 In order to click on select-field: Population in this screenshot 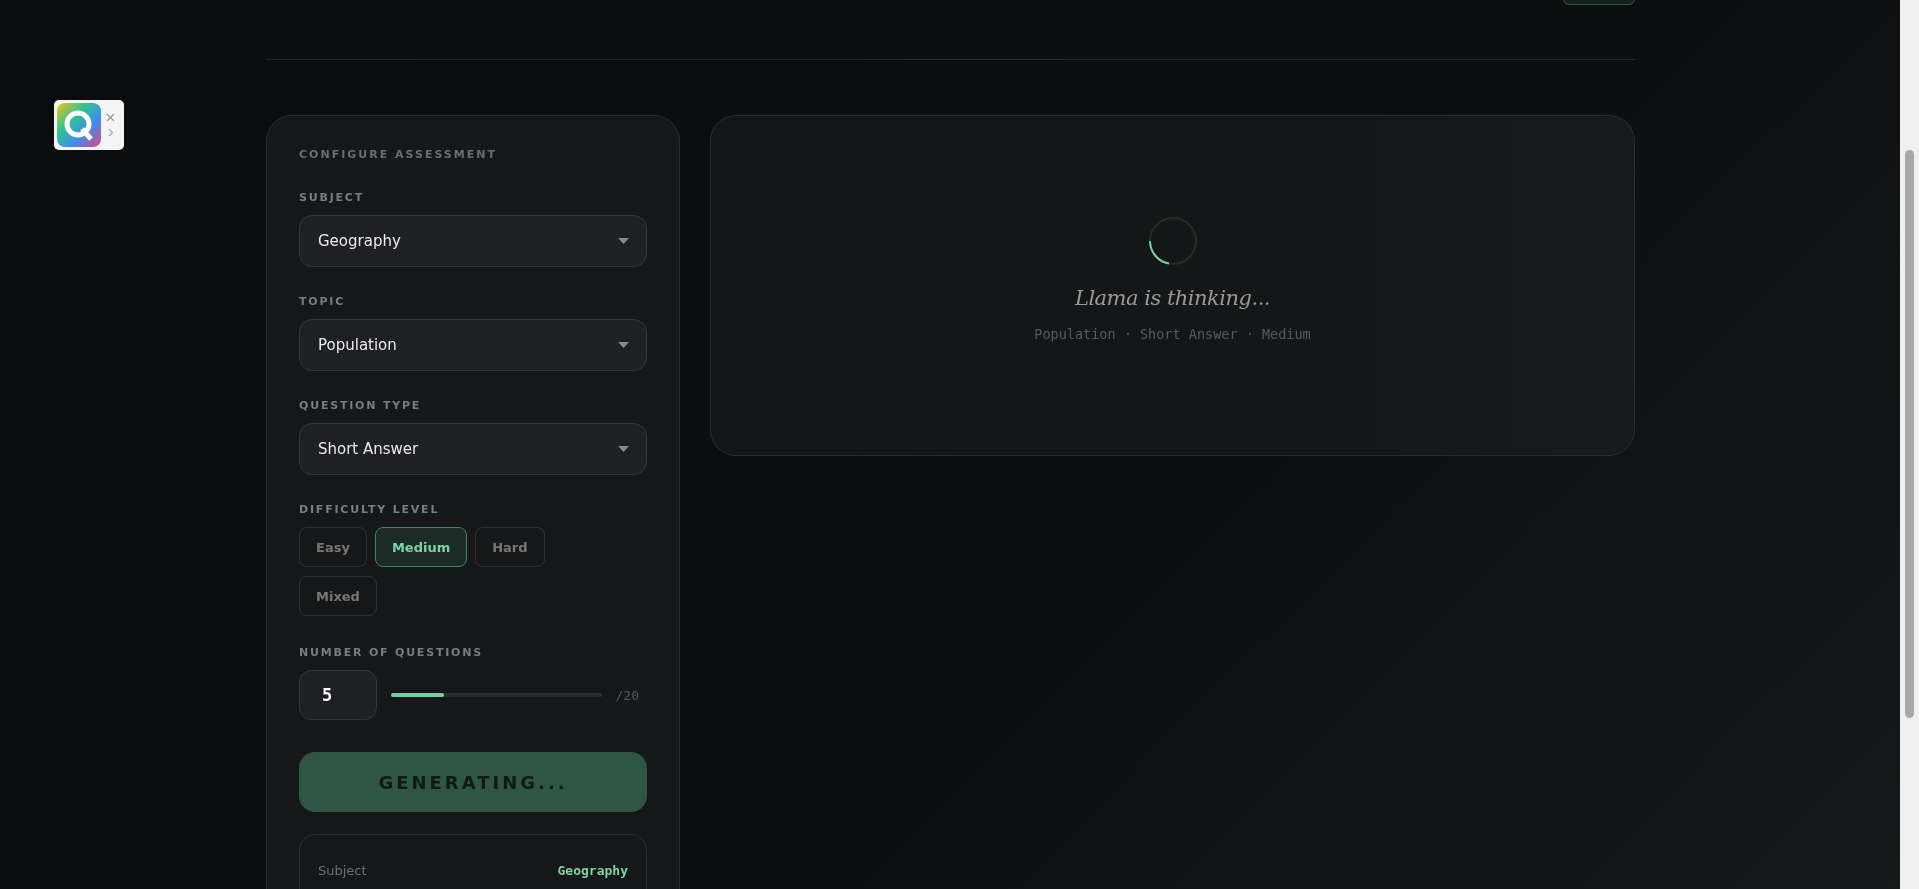, I will do `click(473, 345)`.